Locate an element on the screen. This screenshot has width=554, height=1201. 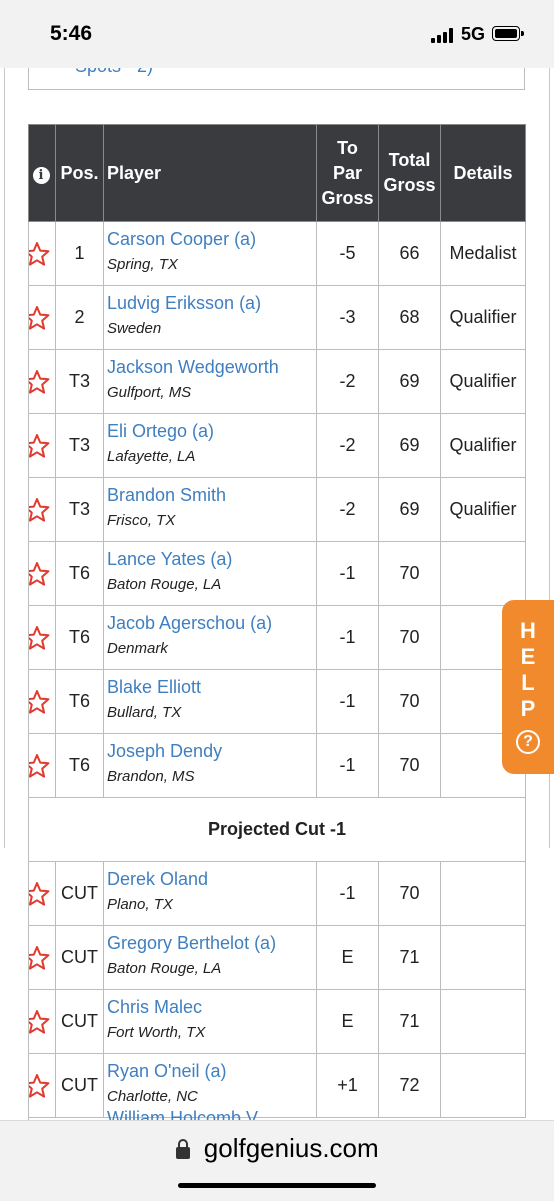
lock-icon is located at coordinates (183, 1148).